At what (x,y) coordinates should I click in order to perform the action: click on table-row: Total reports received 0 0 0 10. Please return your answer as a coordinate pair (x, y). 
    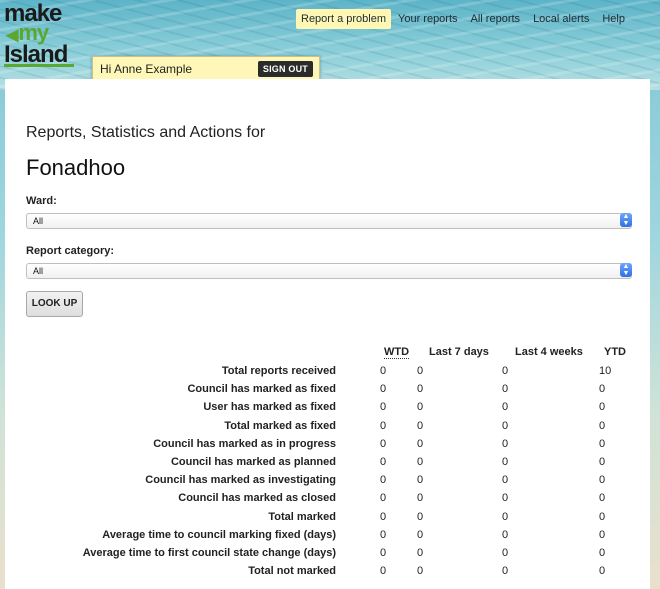
    Looking at the image, I should click on (327, 374).